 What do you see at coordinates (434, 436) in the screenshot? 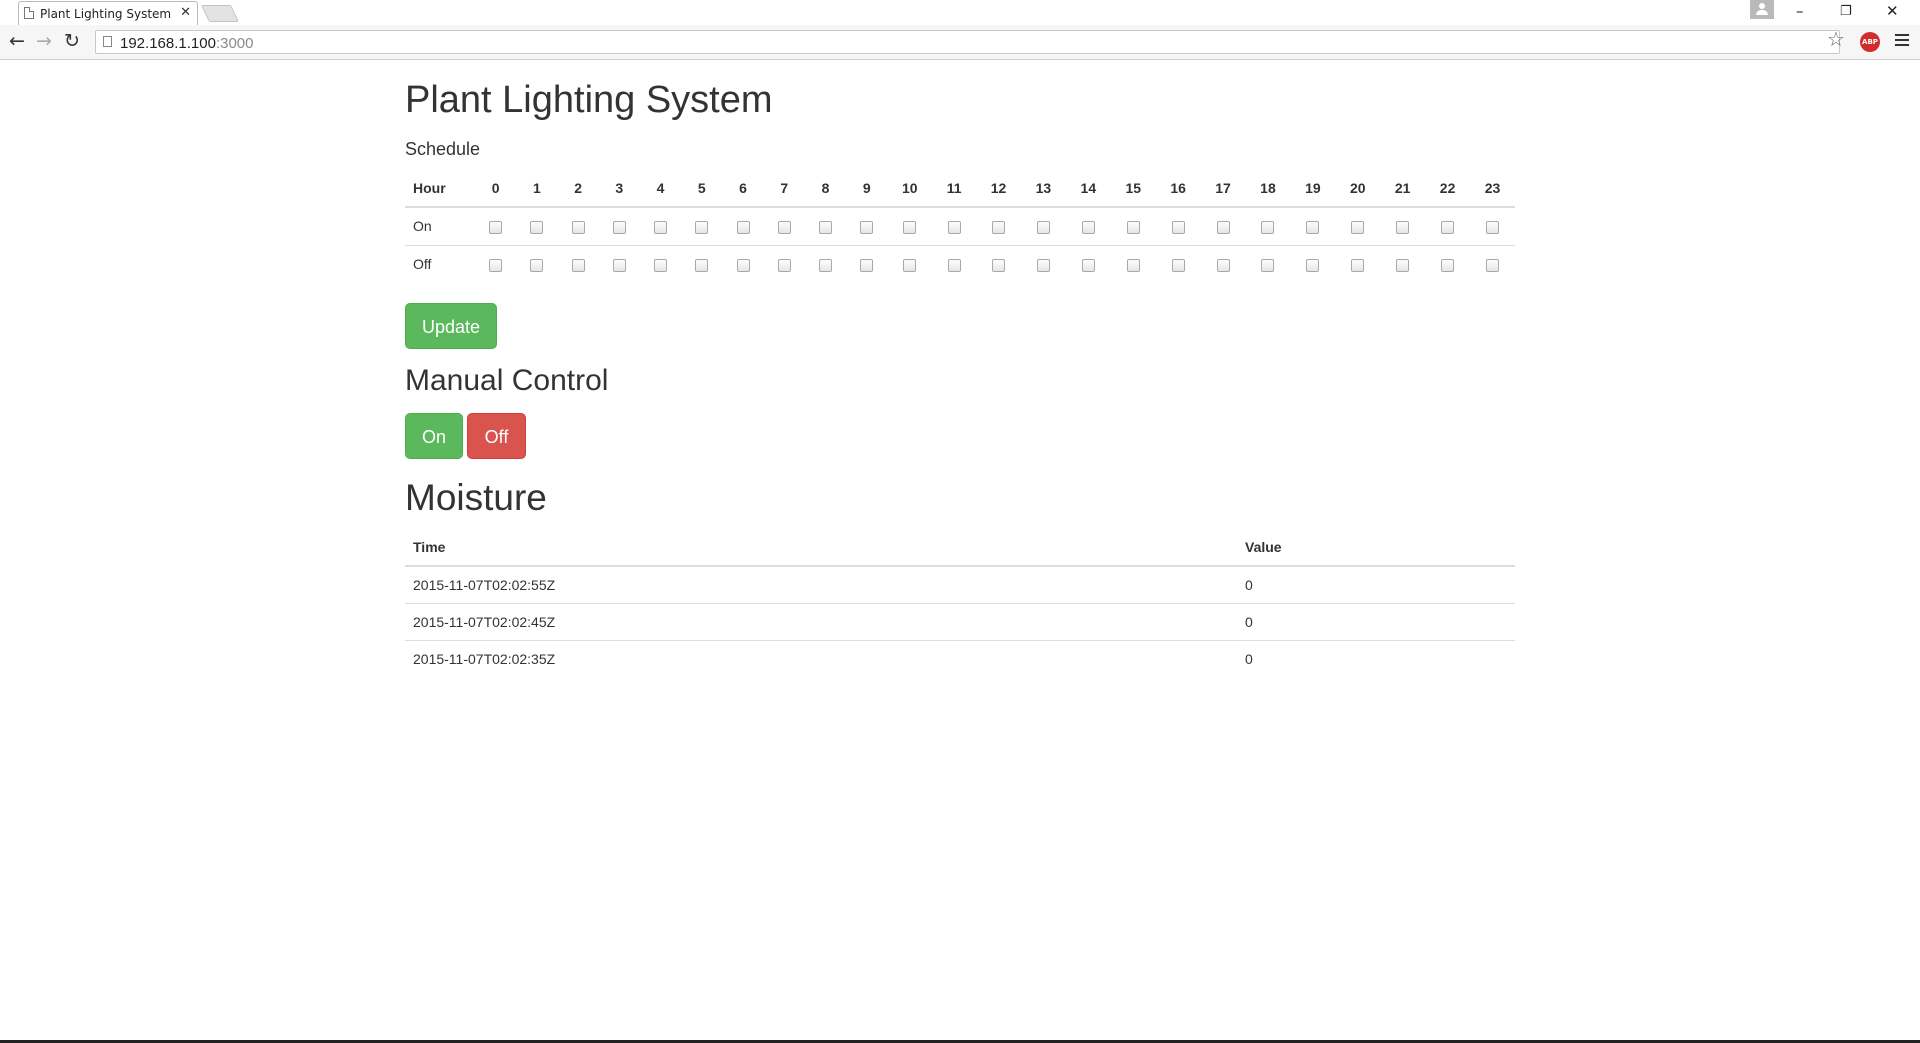
I see `manual-on-button: On` at bounding box center [434, 436].